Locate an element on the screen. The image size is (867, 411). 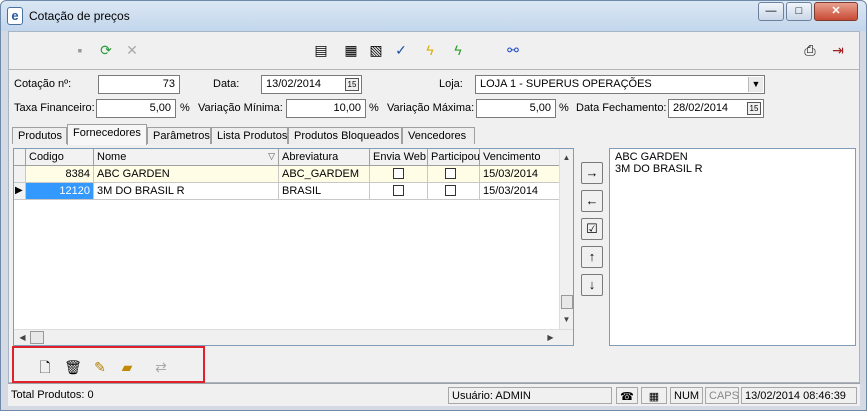
checklist-icon: ✓ is located at coordinates (401, 50).